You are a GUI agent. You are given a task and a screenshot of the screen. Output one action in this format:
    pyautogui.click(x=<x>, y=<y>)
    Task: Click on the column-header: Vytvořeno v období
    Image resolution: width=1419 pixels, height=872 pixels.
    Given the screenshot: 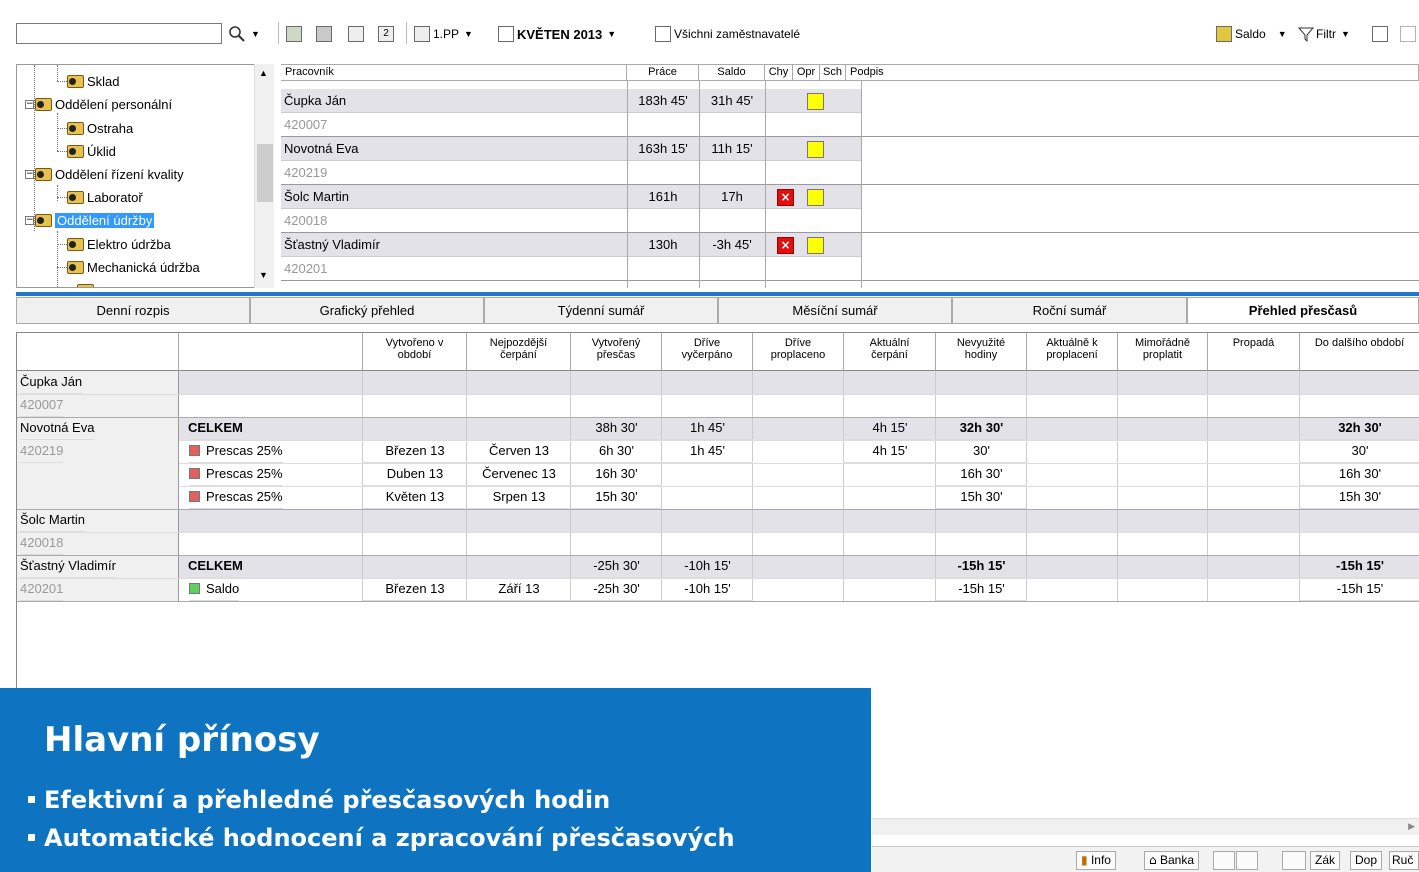 What is the action you would take?
    pyautogui.click(x=415, y=352)
    